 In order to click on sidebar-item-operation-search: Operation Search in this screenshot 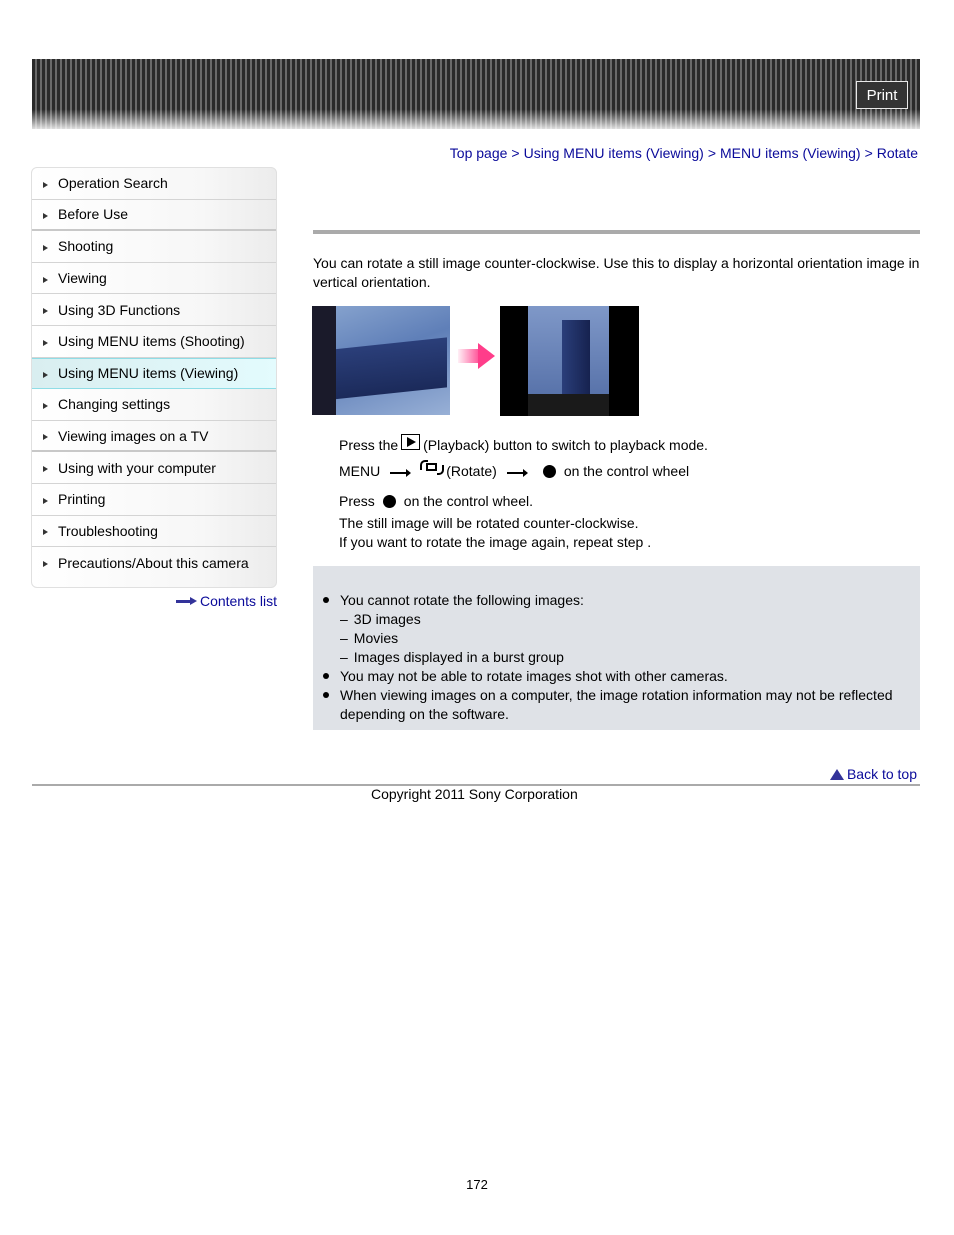, I will do `click(154, 184)`.